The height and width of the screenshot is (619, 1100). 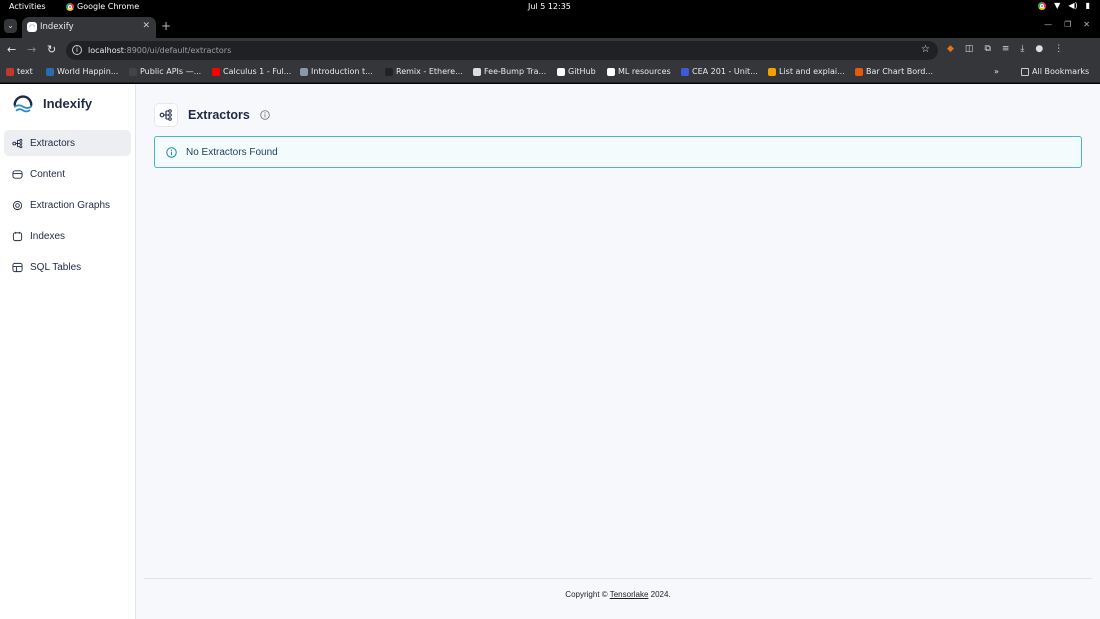 I want to click on indexify-logo-icon, so click(x=23, y=104).